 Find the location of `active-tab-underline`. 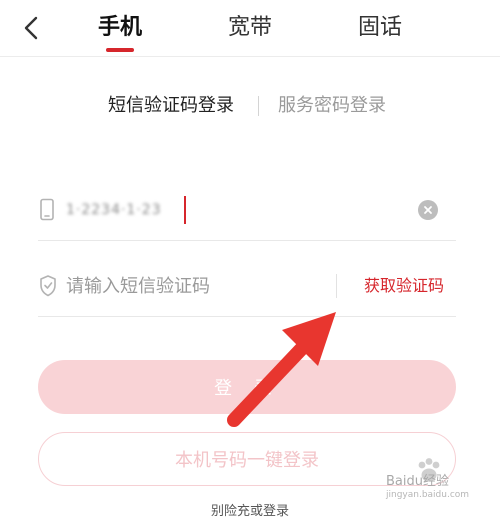

active-tab-underline is located at coordinates (120, 50).